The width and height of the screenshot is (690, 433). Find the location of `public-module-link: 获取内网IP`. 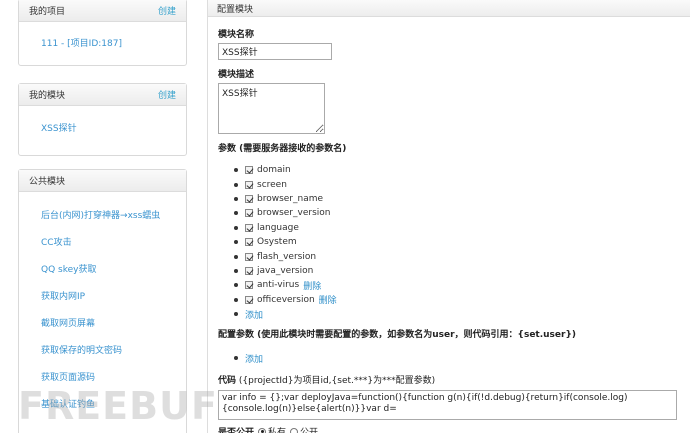

public-module-link: 获取内网IP is located at coordinates (102, 297).